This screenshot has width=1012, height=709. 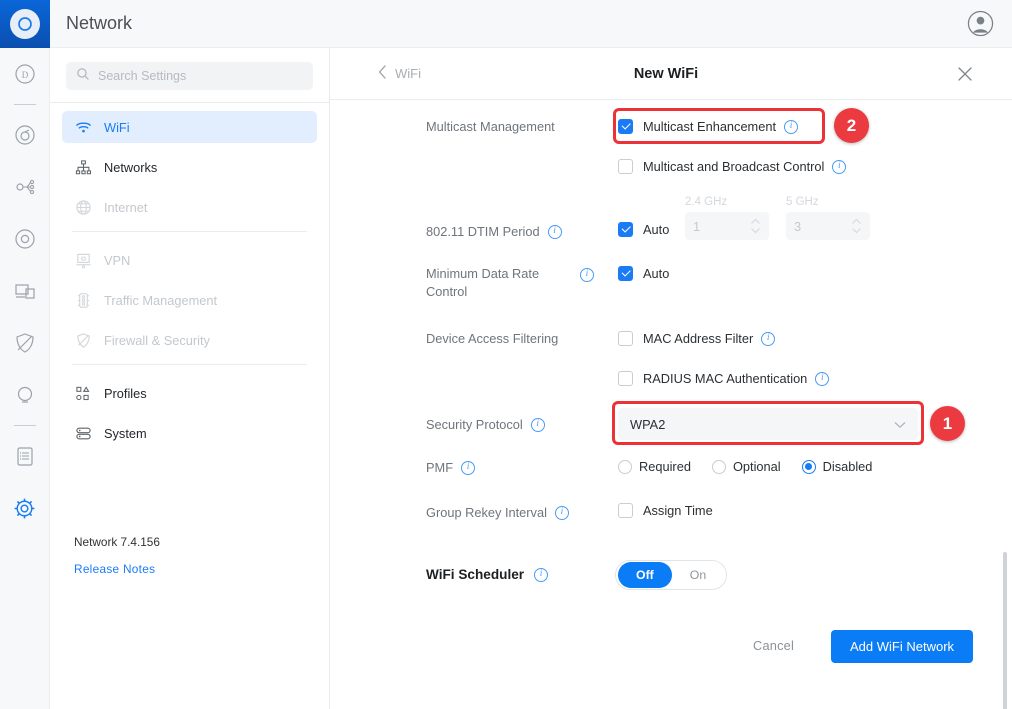 I want to click on pmf-label: PMF, so click(x=440, y=467).